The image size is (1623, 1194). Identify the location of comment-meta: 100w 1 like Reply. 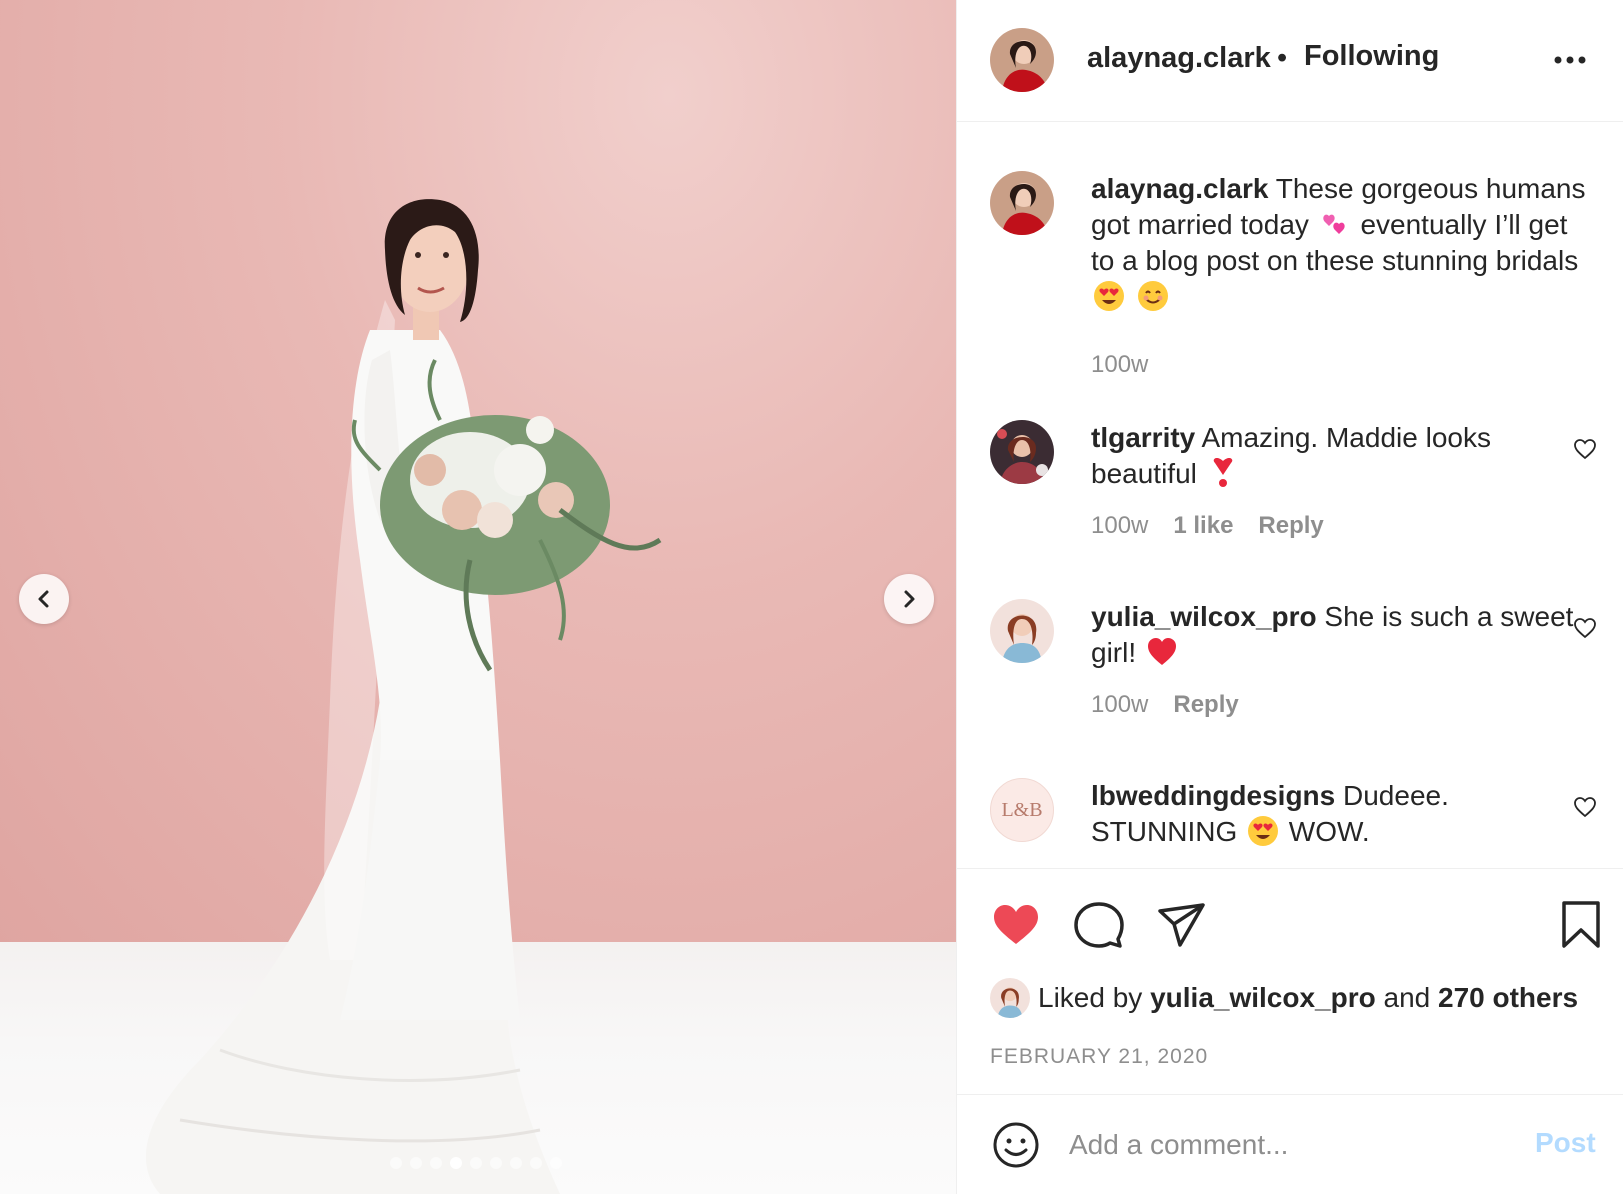
(1207, 526).